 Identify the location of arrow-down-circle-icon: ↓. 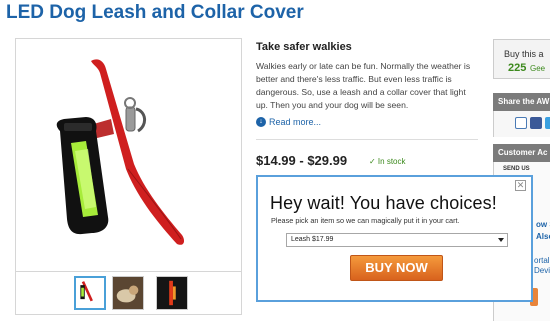
(261, 122).